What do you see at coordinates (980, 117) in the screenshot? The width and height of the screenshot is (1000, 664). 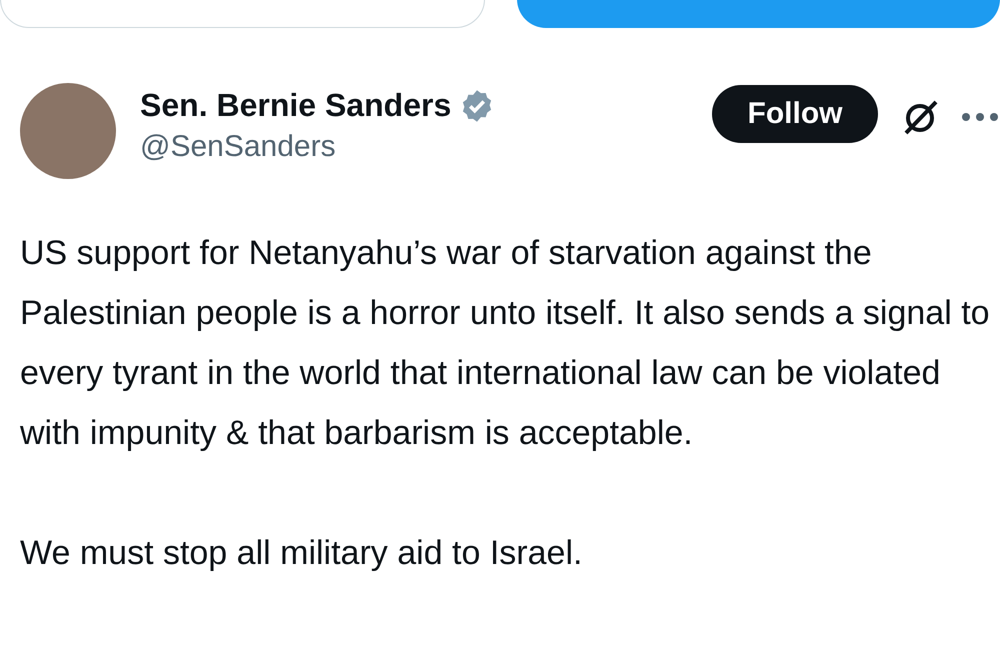 I see `more-icon` at bounding box center [980, 117].